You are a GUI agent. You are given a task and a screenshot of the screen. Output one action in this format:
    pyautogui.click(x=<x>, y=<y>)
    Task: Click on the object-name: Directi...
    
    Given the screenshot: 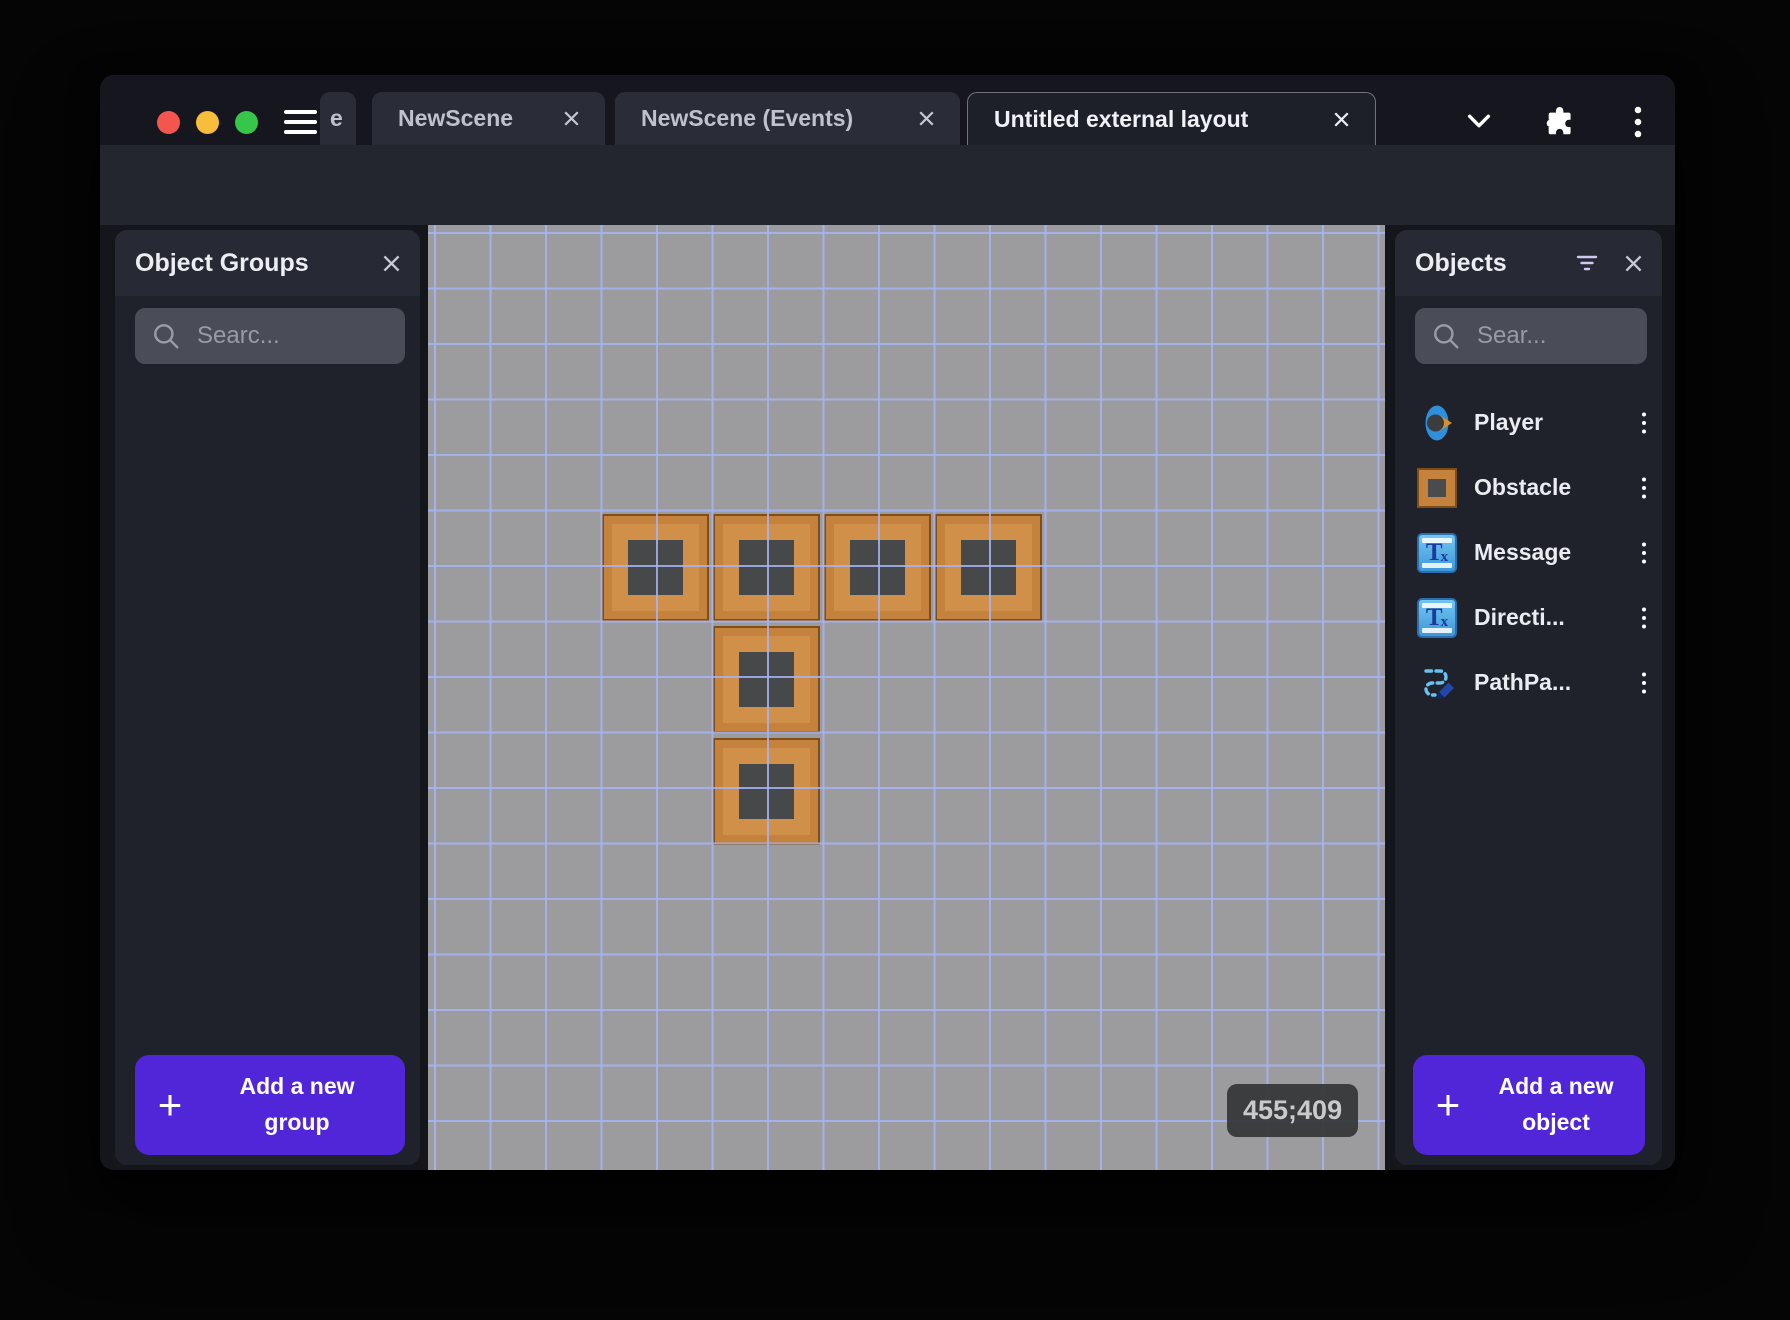 What is the action you would take?
    pyautogui.click(x=1519, y=617)
    